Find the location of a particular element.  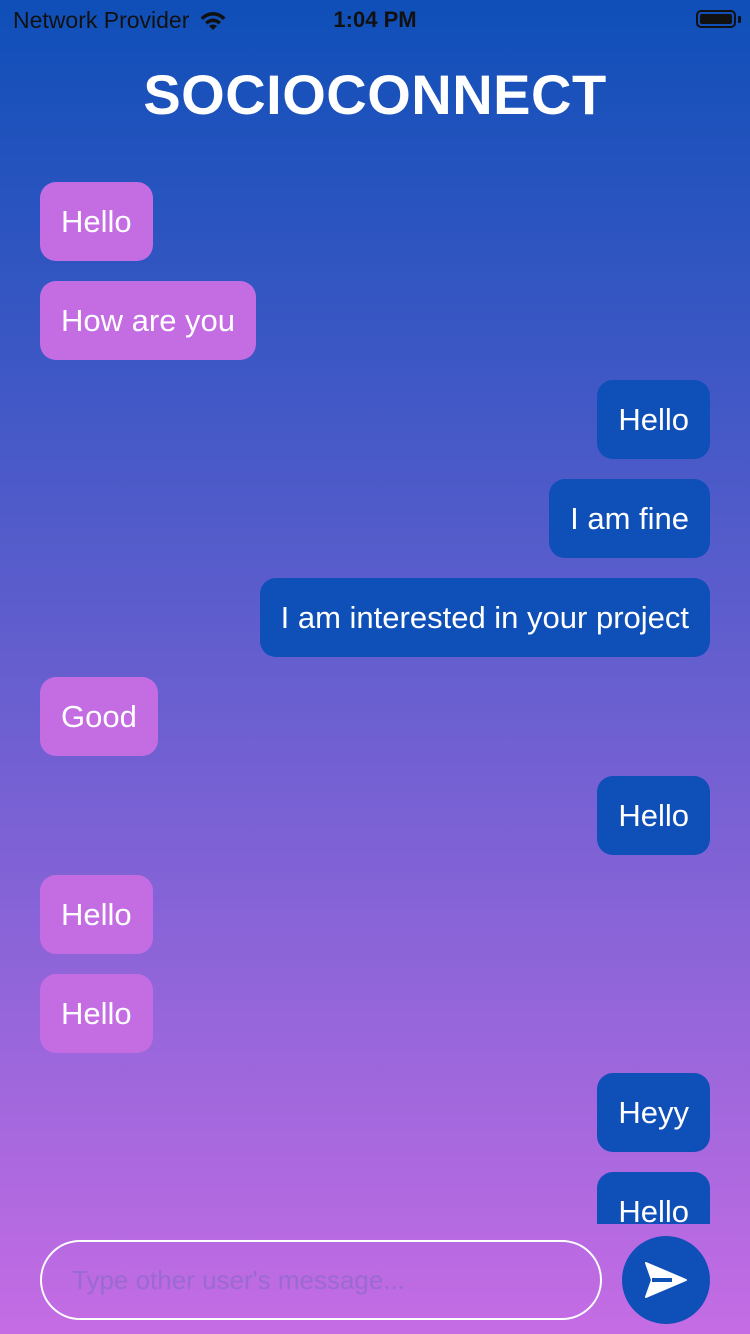

status-time: 1:04 PM is located at coordinates (375, 19).